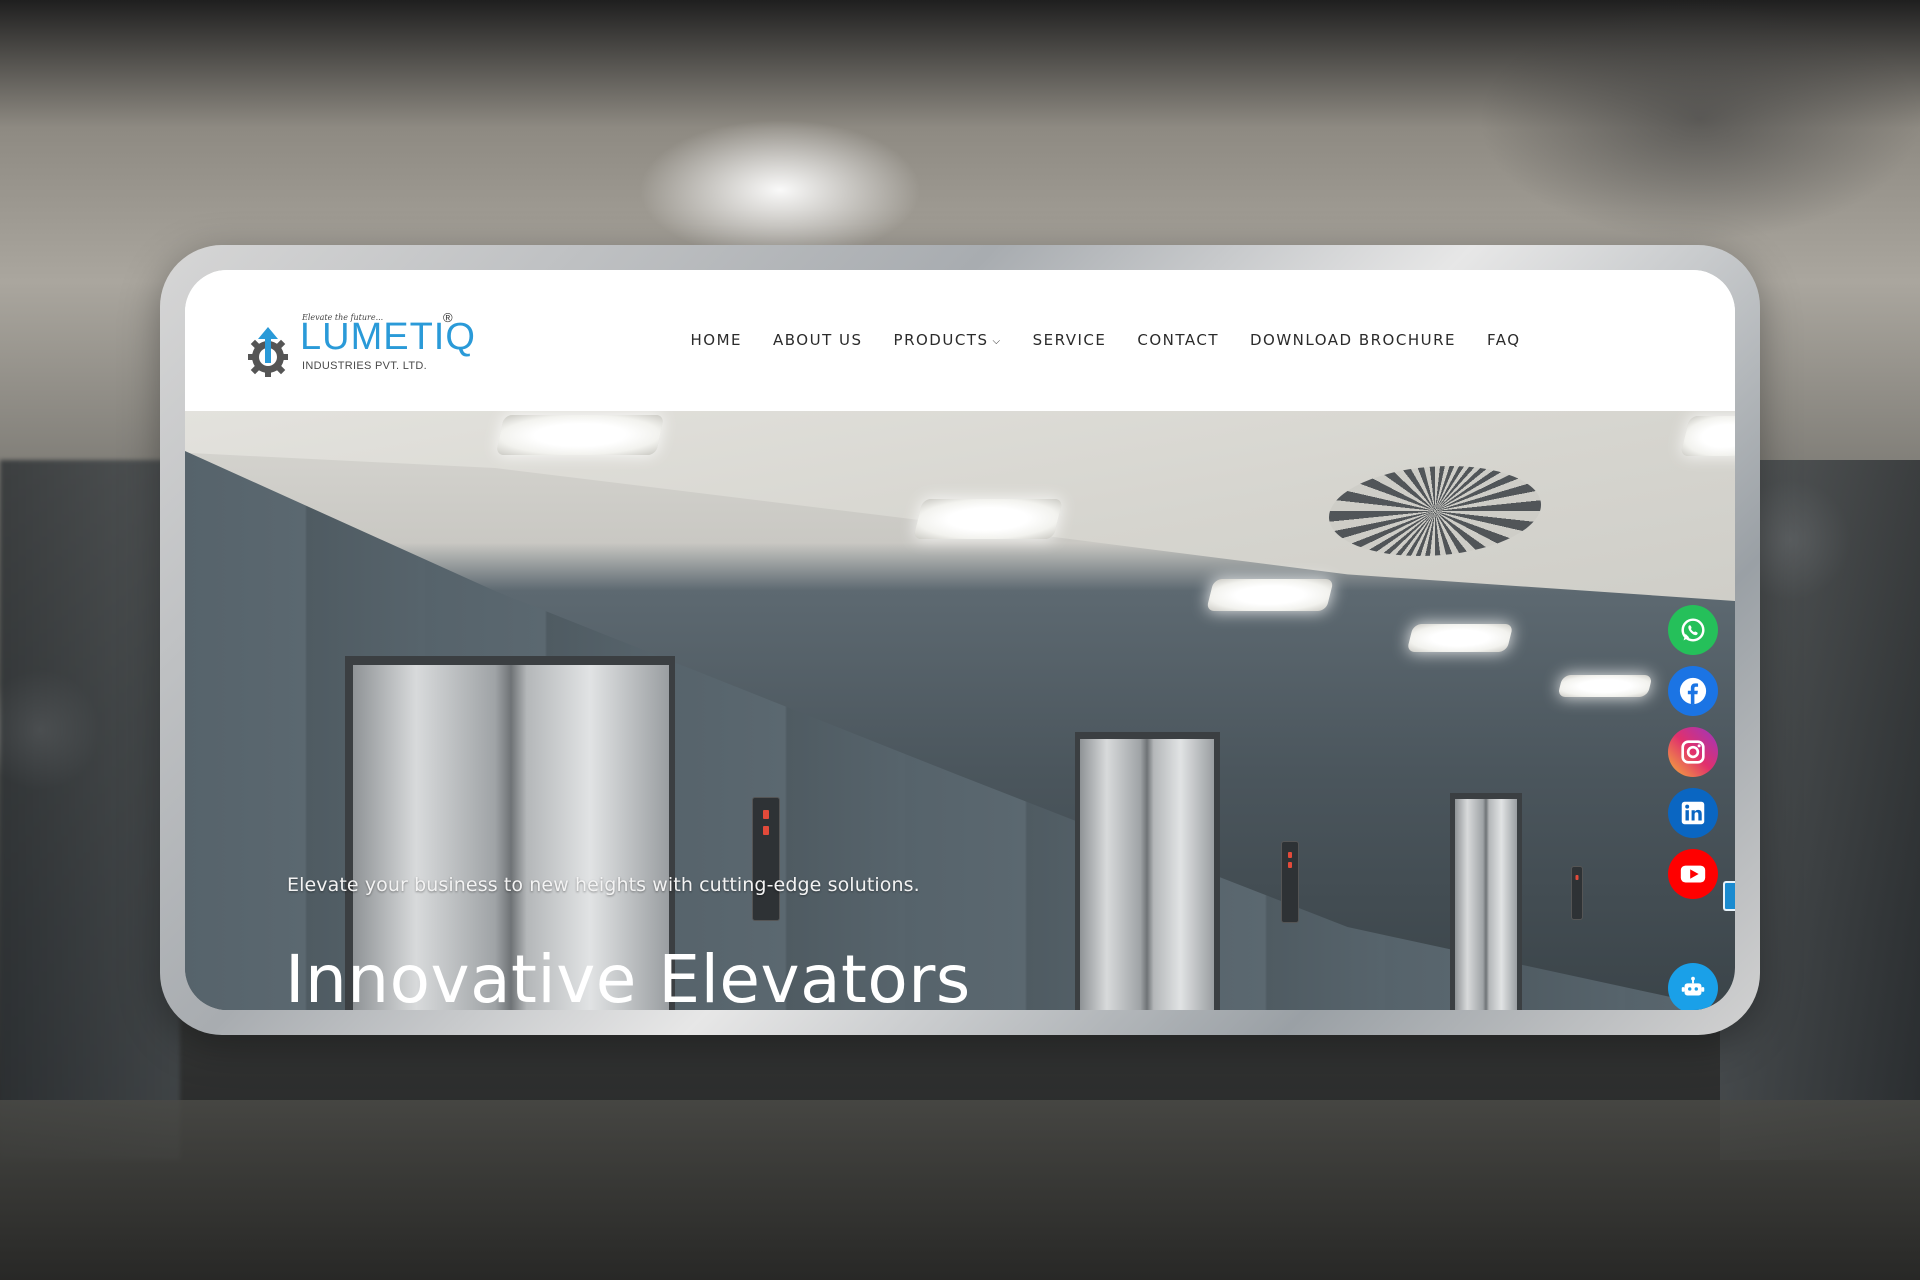  Describe the element at coordinates (997, 341) in the screenshot. I see `chevron-down-icon: ⌵` at that location.